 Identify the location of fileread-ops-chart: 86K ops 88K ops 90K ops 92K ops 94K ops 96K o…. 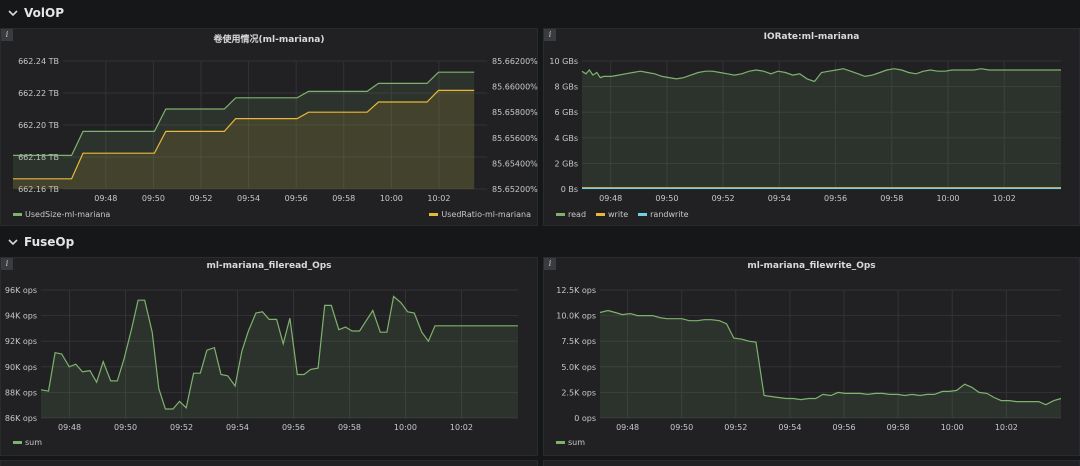
(261, 359).